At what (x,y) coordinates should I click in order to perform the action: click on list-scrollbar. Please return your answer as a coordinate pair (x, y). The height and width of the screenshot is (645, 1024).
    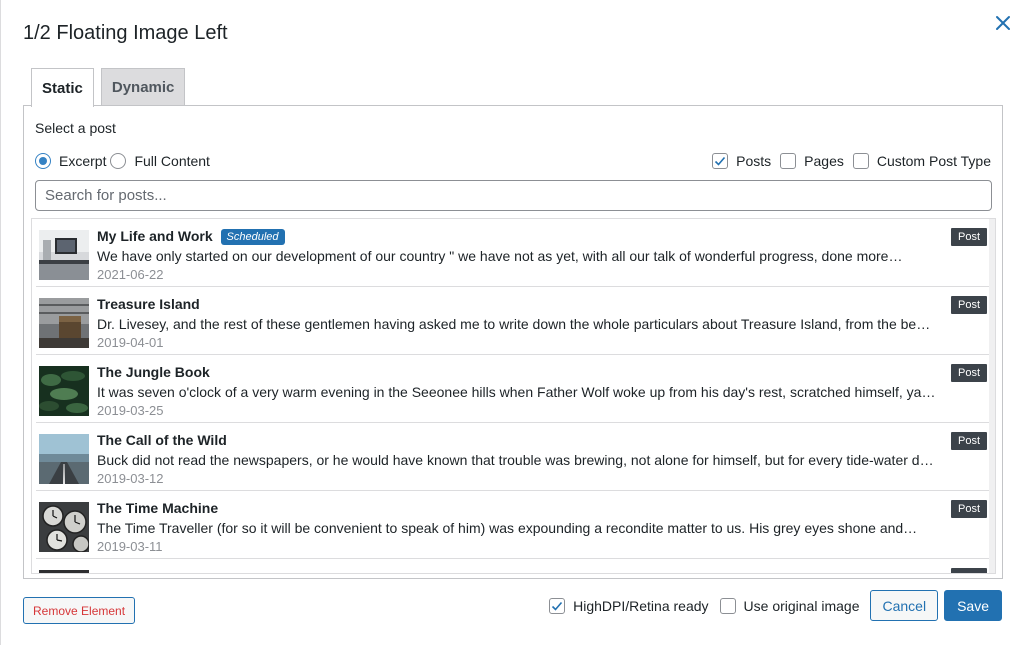
    Looking at the image, I should click on (992, 396).